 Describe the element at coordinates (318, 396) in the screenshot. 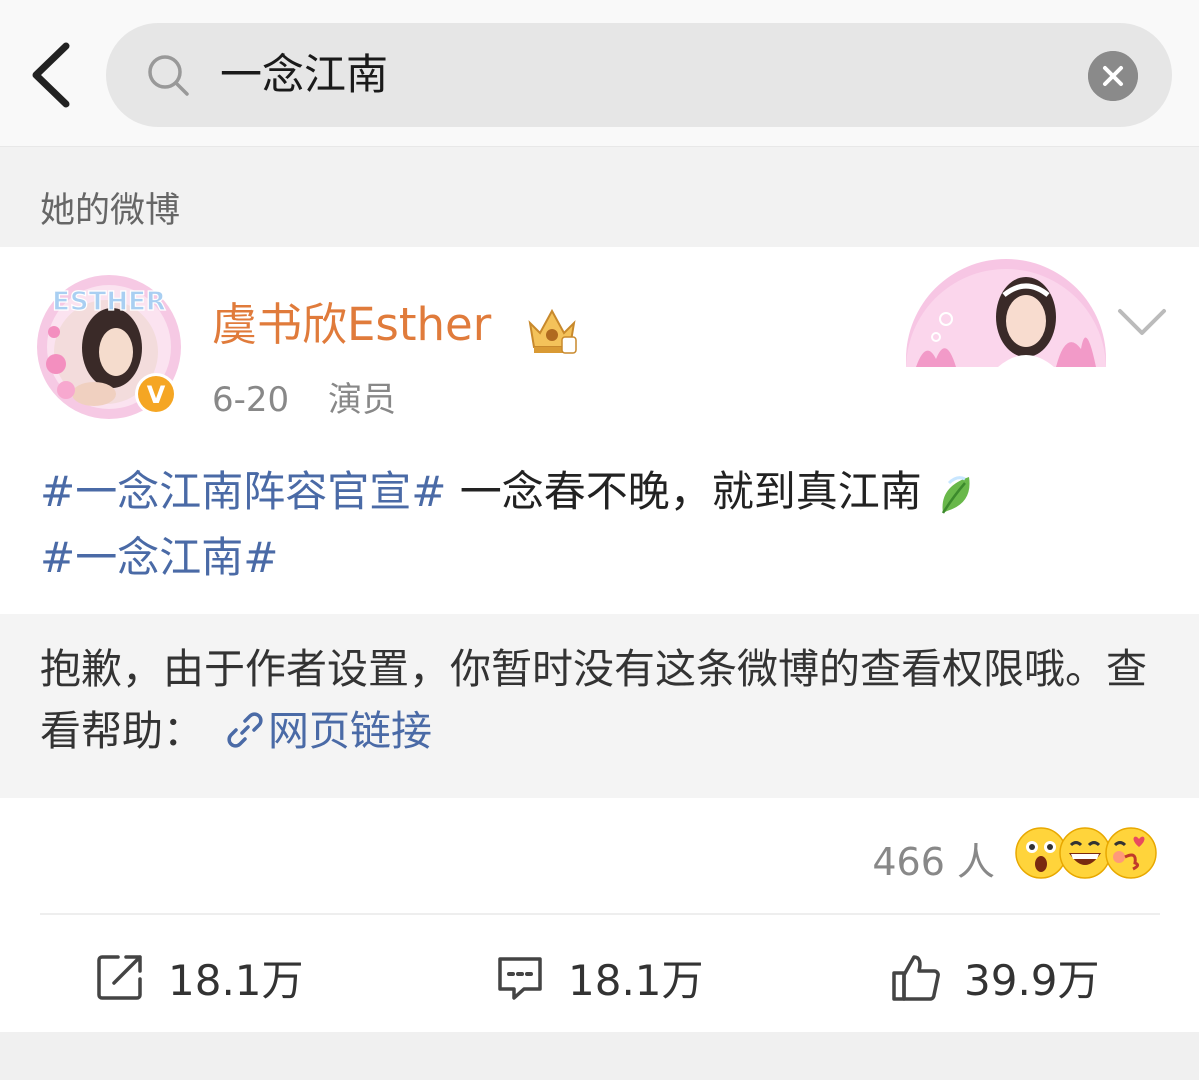

I see `post-meta: 6-20 演员` at that location.